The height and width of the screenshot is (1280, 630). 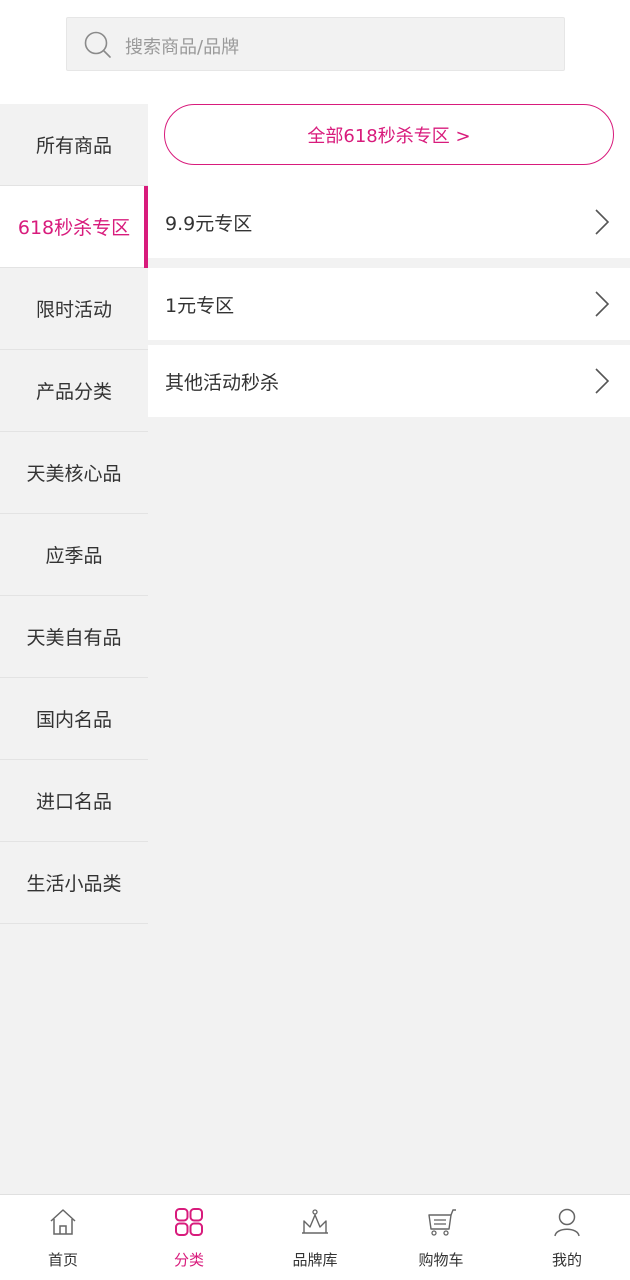 I want to click on sidebar-item-product-category: 产品分类, so click(x=74, y=391).